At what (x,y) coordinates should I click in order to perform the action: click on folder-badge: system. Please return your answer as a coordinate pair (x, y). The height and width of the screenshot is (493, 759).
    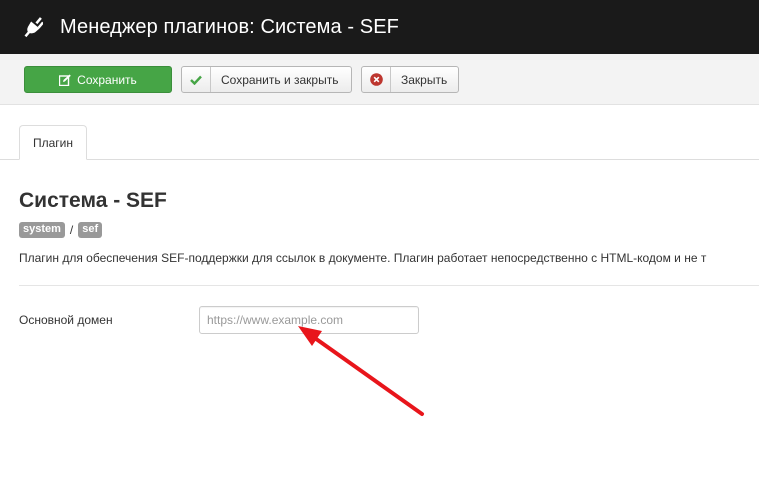
    Looking at the image, I should click on (42, 230).